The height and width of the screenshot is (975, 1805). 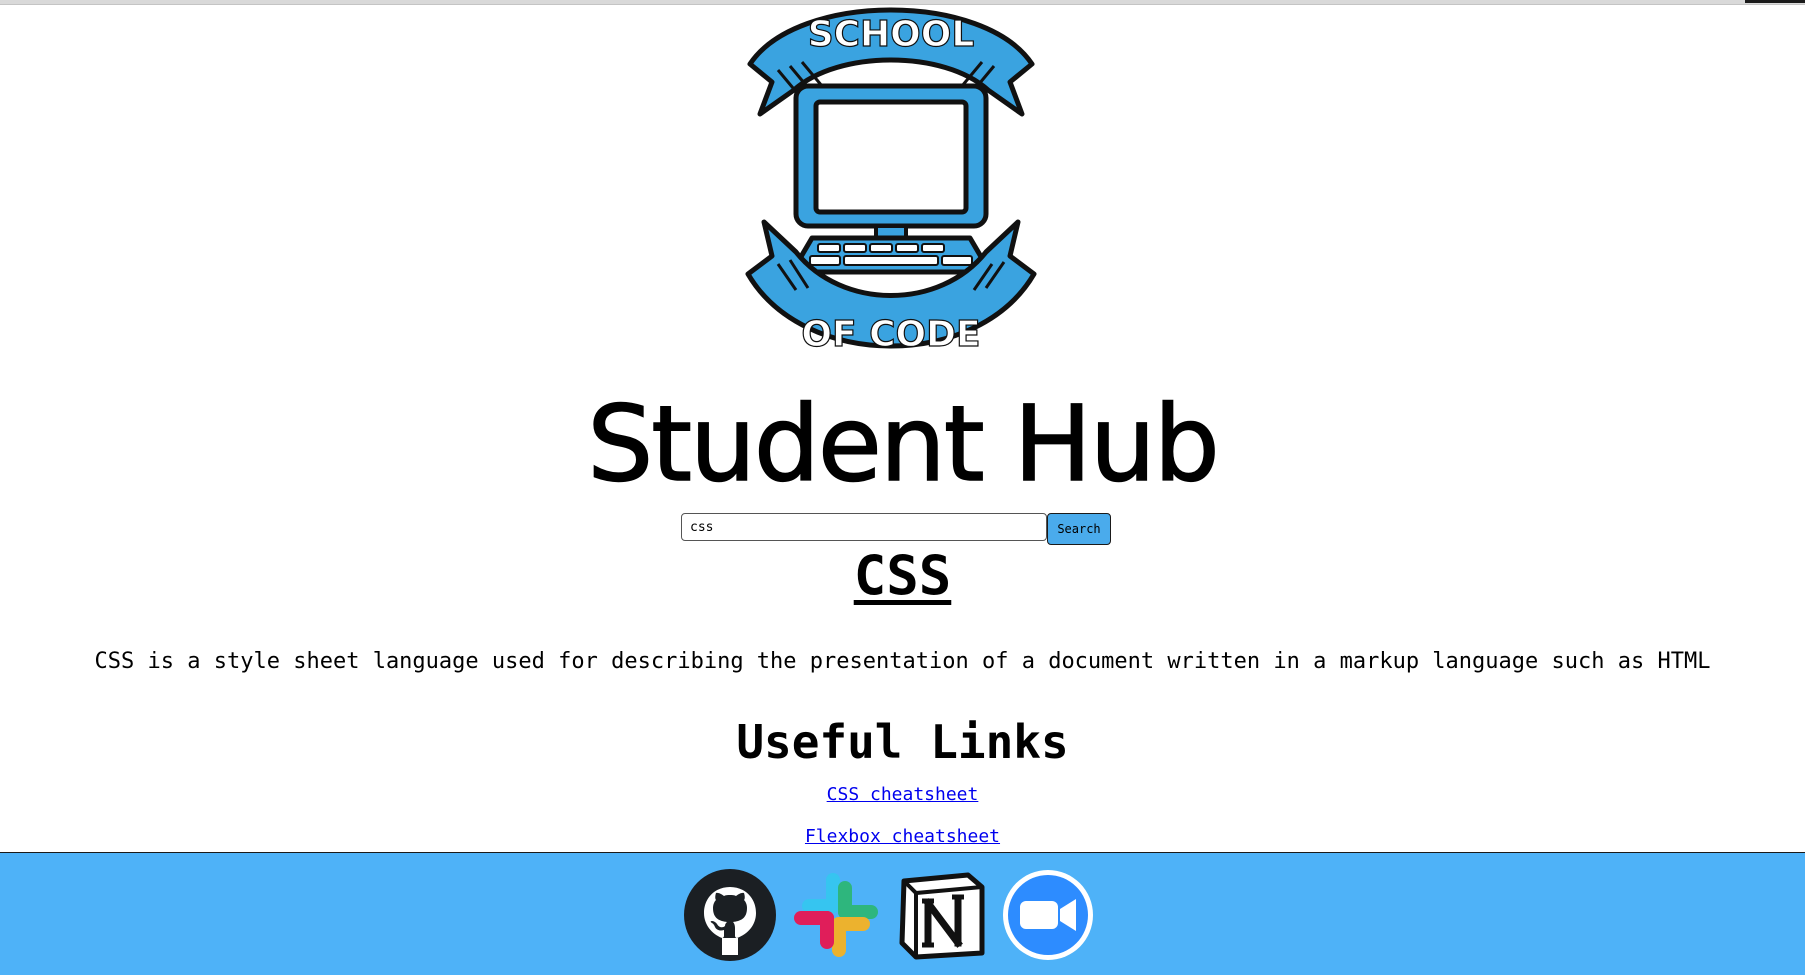 What do you see at coordinates (889, 915) in the screenshot?
I see `footer-icon-bar` at bounding box center [889, 915].